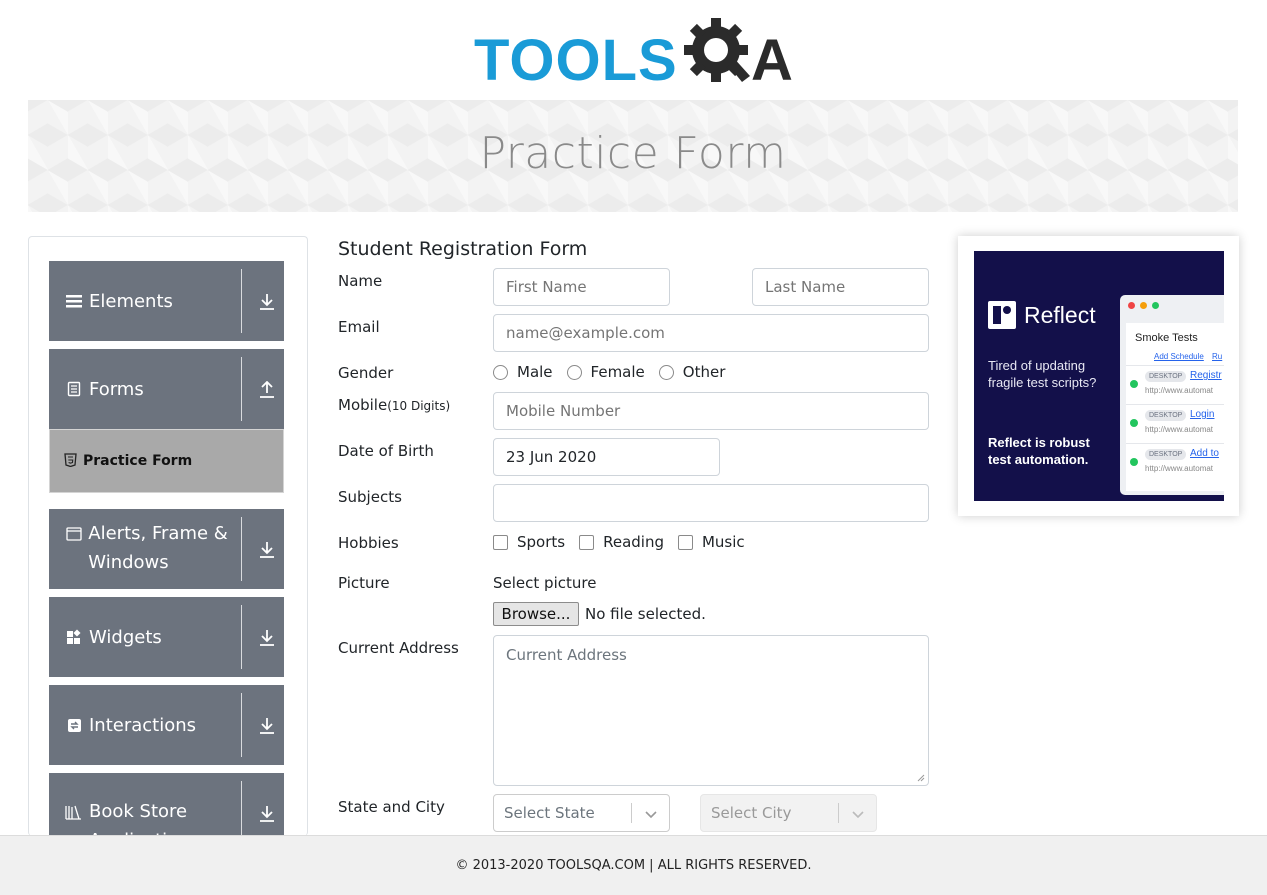 This screenshot has width=1267, height=895. I want to click on ad-panel-link: Add Schedule, so click(1179, 356).